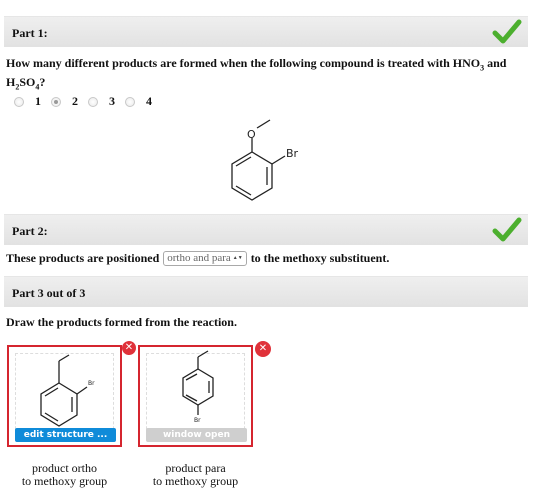  I want to click on part2-title: Part 2:, so click(30, 231).